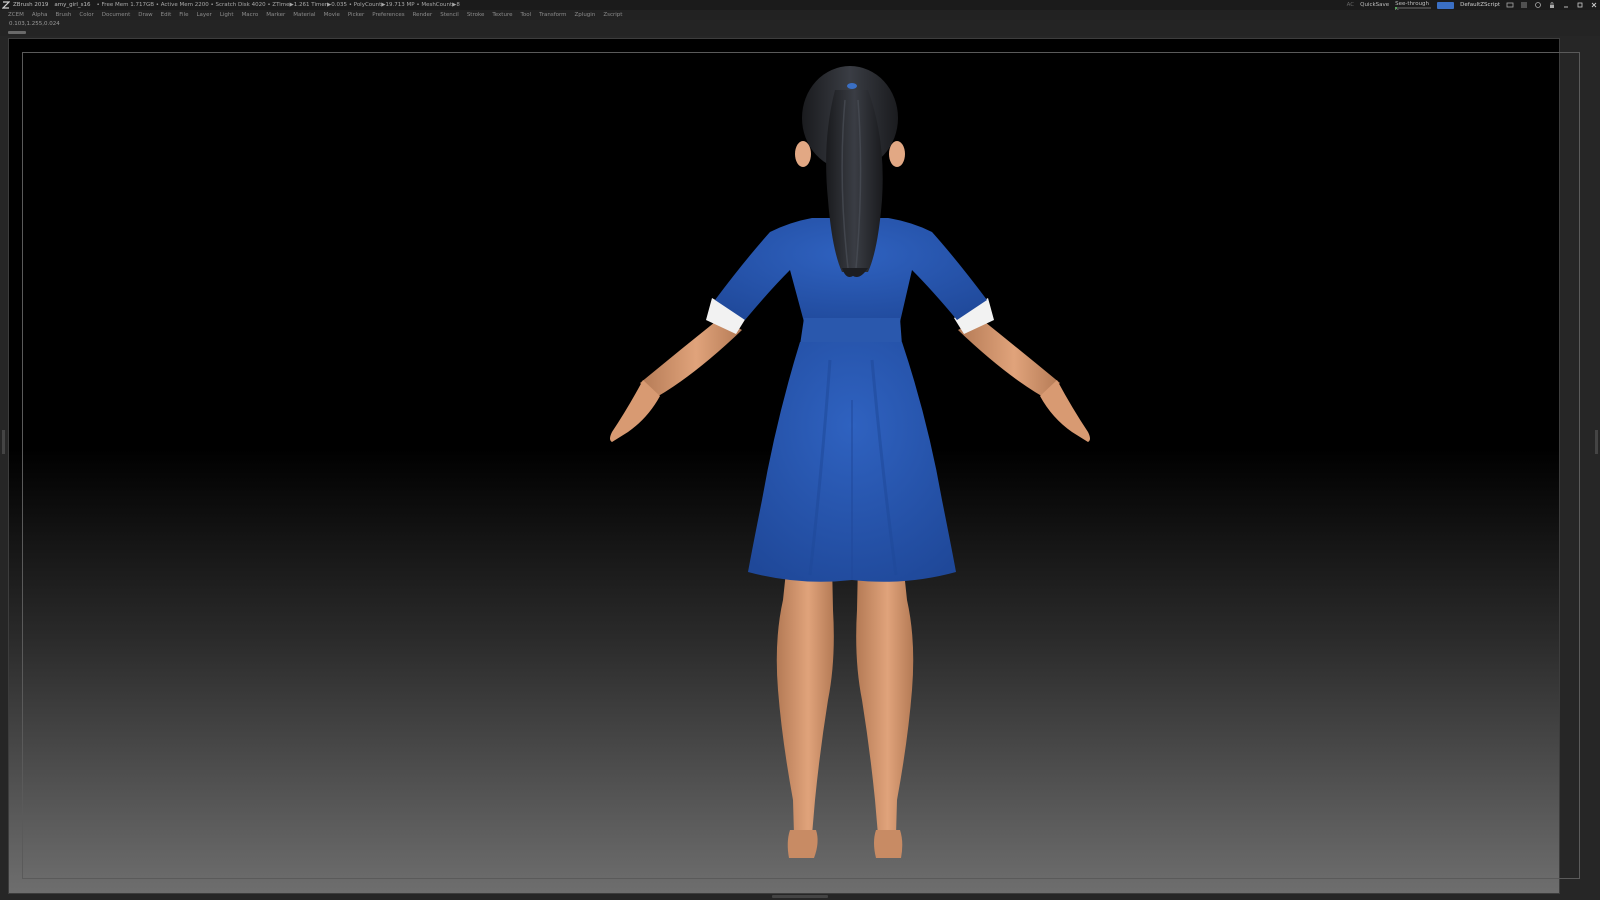  What do you see at coordinates (1510, 5) in the screenshot?
I see `lightbox-icon` at bounding box center [1510, 5].